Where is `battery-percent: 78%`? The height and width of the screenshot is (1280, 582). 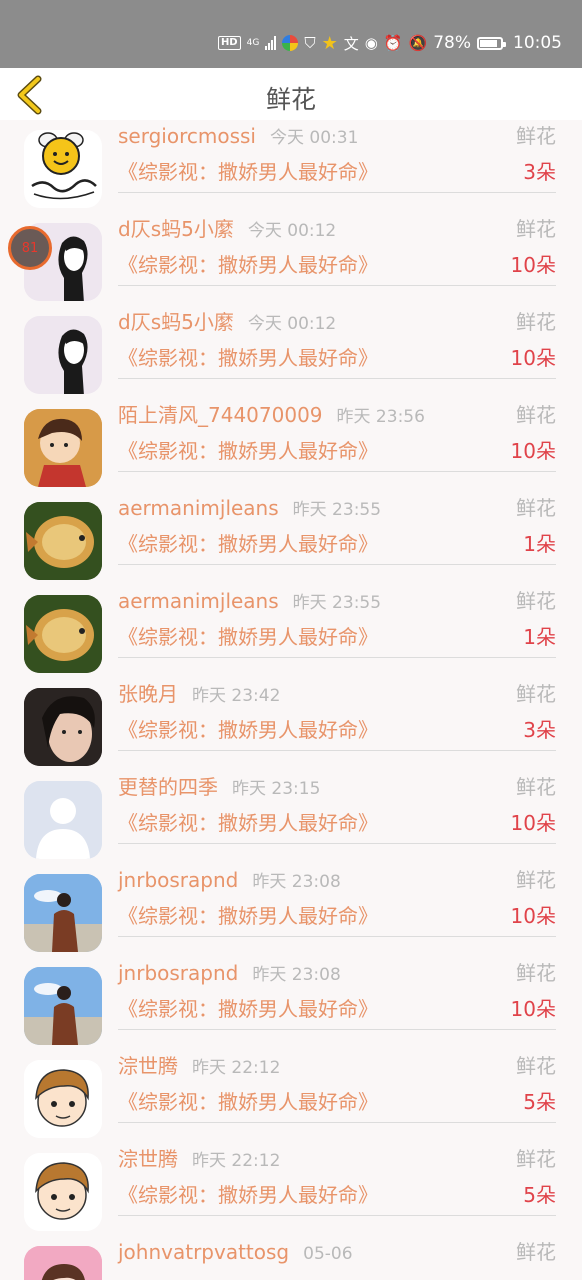
battery-percent: 78% is located at coordinates (452, 43).